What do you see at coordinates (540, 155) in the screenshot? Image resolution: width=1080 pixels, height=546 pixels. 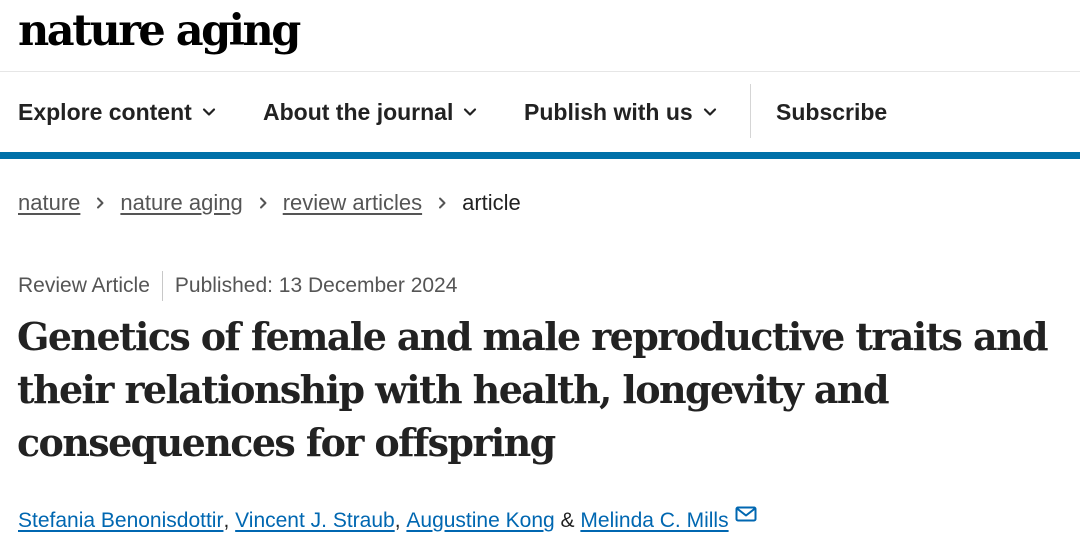 I see `accent-bar` at bounding box center [540, 155].